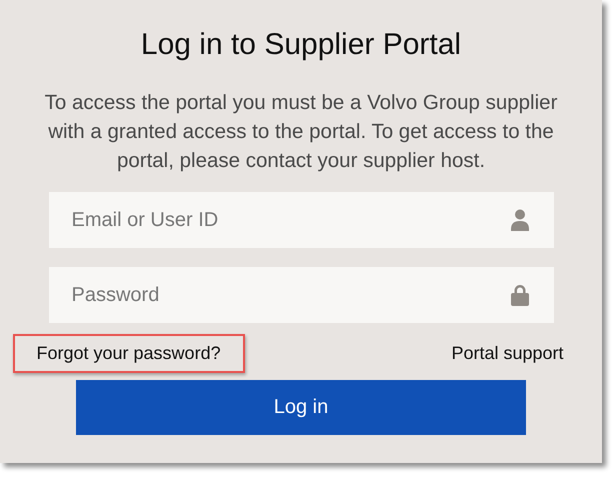 The width and height of the screenshot is (615, 479). Describe the element at coordinates (519, 220) in the screenshot. I see `user-icon` at that location.